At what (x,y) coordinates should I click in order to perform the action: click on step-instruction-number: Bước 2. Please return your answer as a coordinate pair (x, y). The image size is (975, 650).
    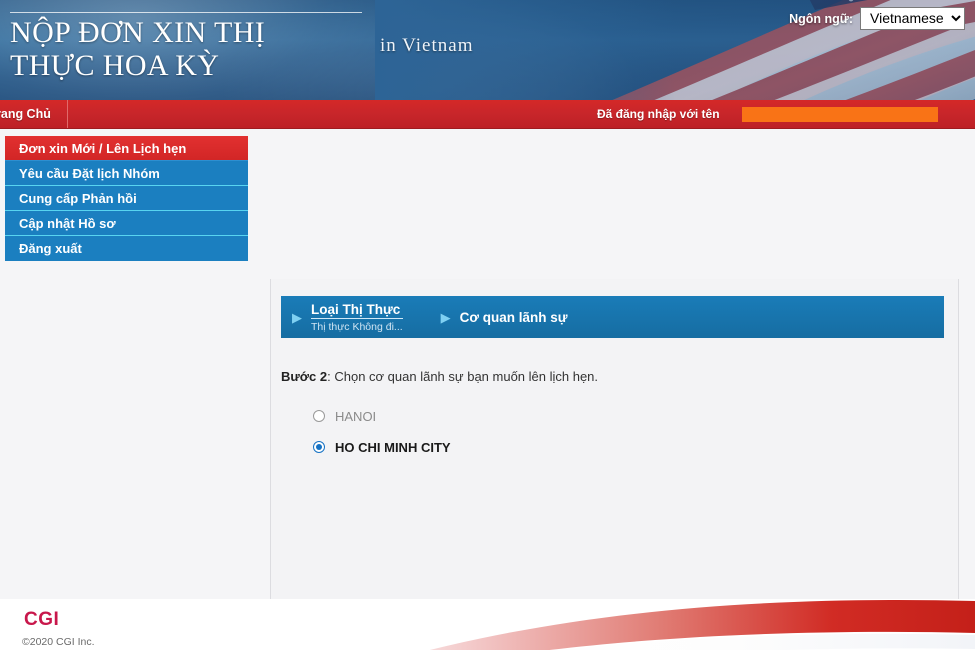
    Looking at the image, I should click on (304, 376).